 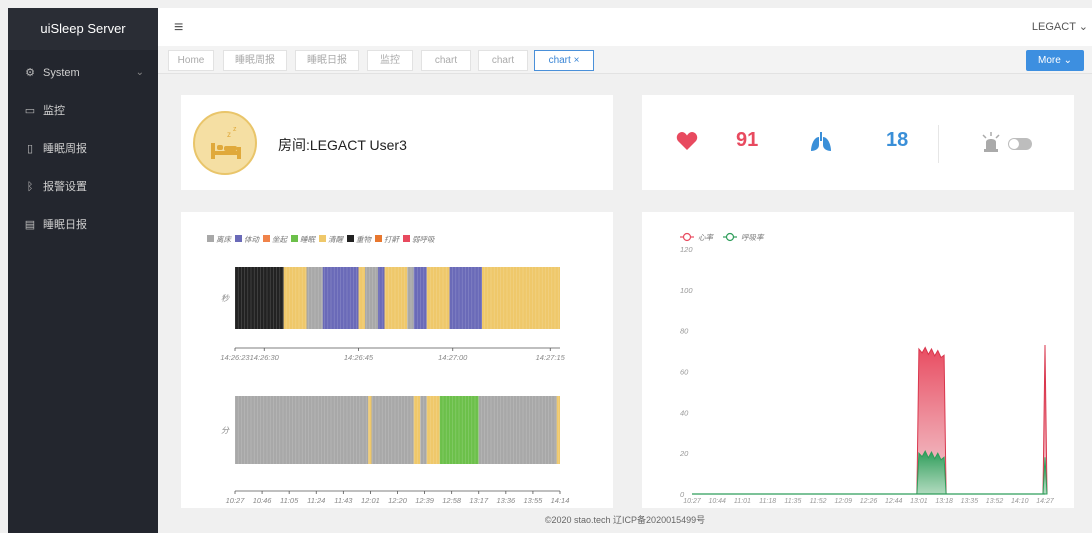 I want to click on user-name: LEGACT, so click(x=1053, y=27).